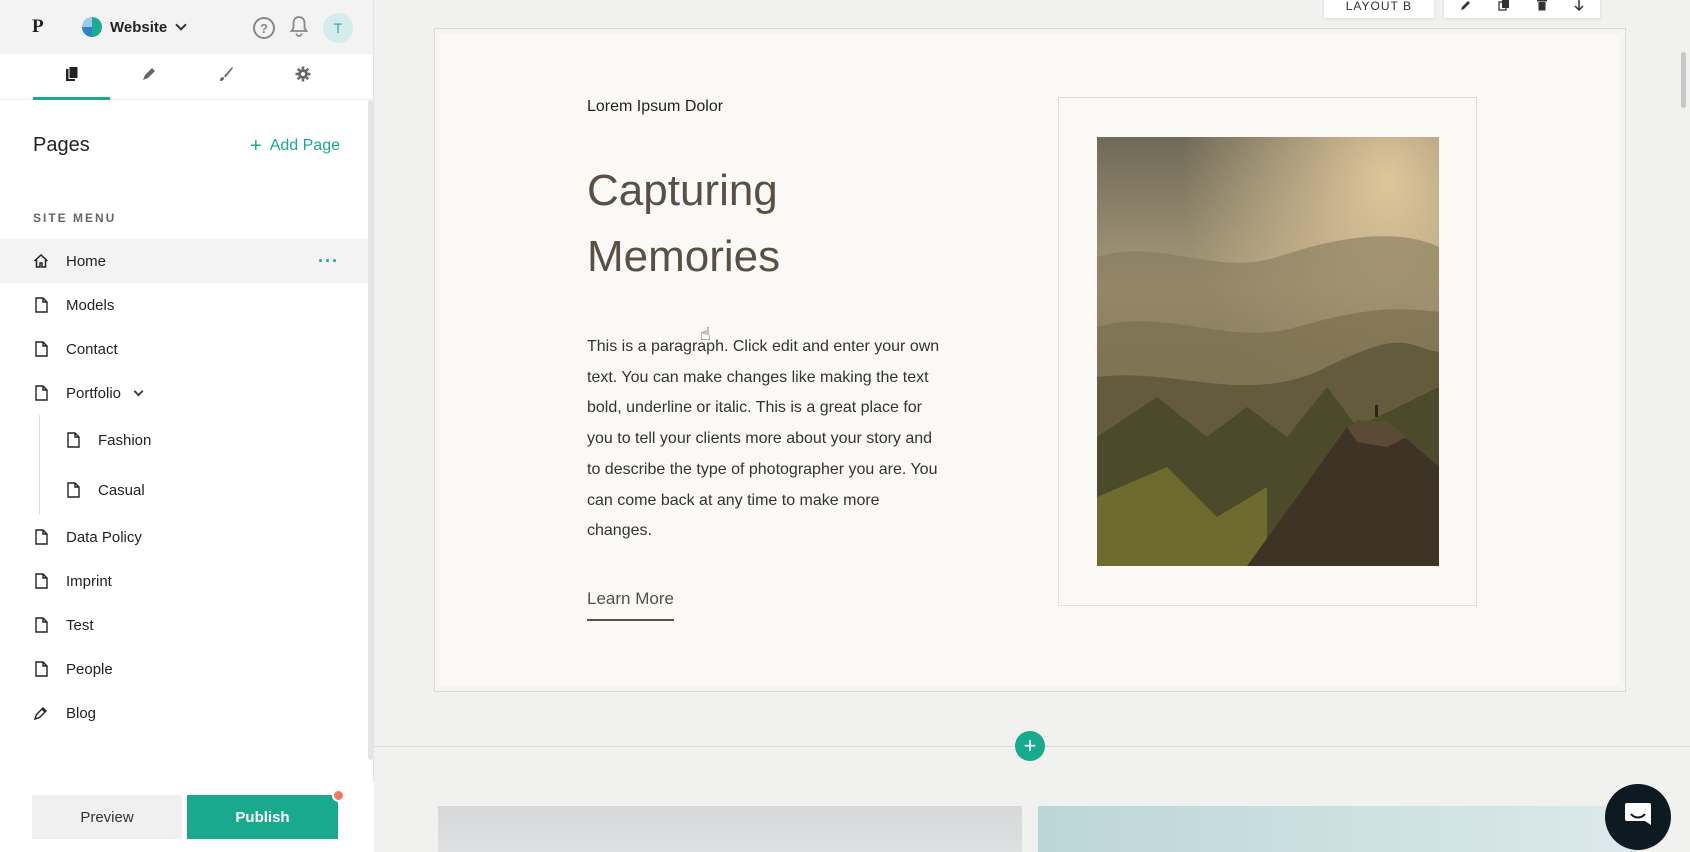  I want to click on brush-icon, so click(226, 76).